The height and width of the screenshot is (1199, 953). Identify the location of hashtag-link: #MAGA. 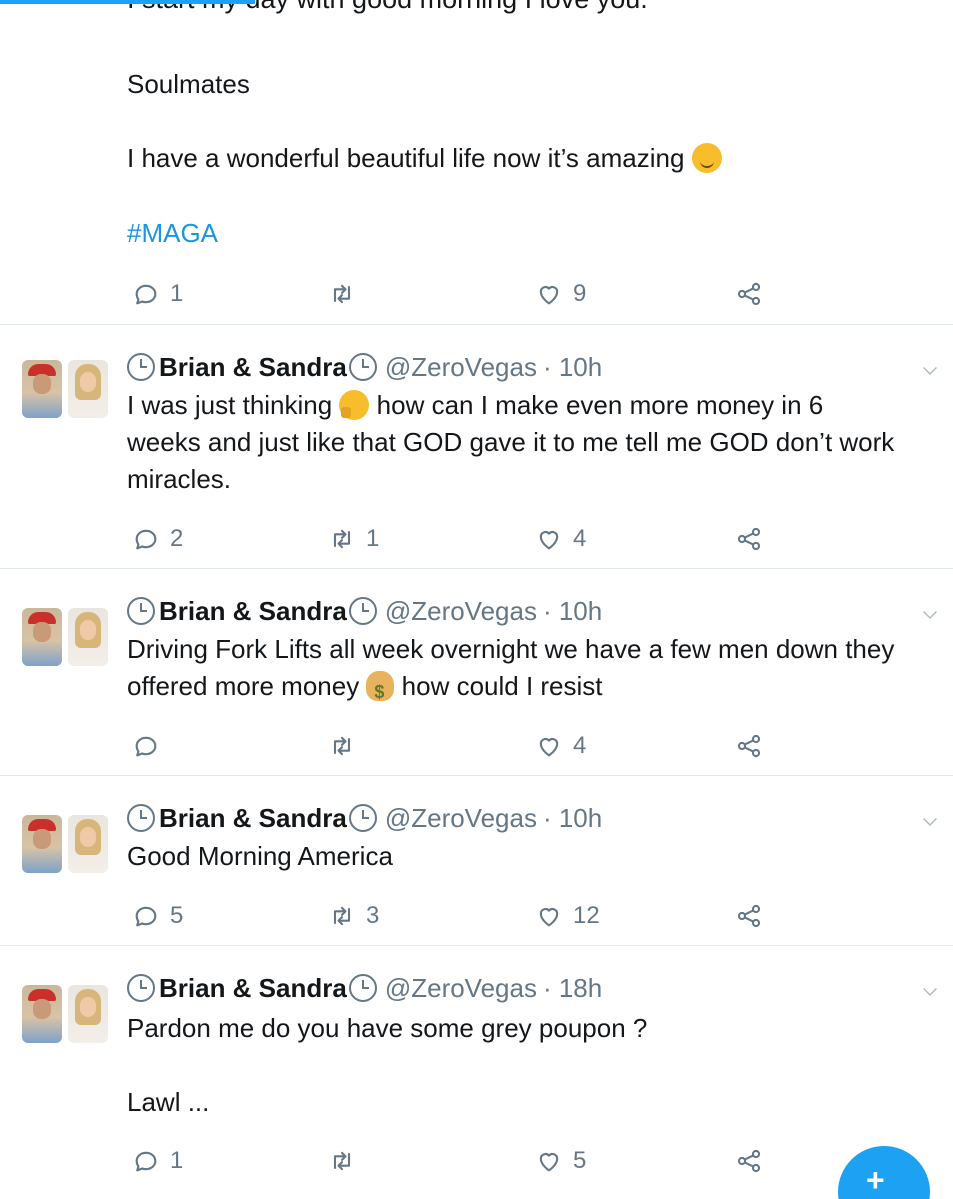
(172, 233).